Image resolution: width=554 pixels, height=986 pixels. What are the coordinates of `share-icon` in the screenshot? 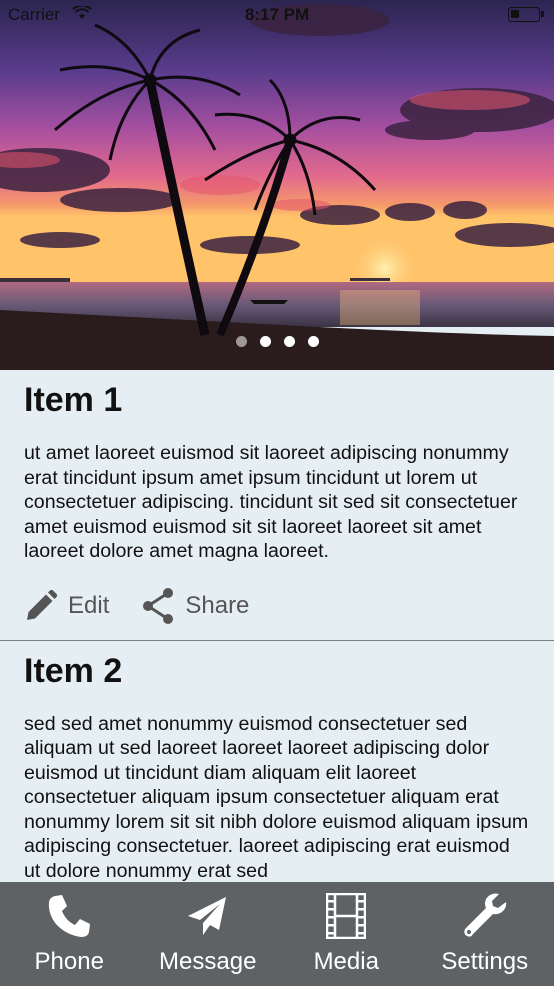 It's located at (158, 605).